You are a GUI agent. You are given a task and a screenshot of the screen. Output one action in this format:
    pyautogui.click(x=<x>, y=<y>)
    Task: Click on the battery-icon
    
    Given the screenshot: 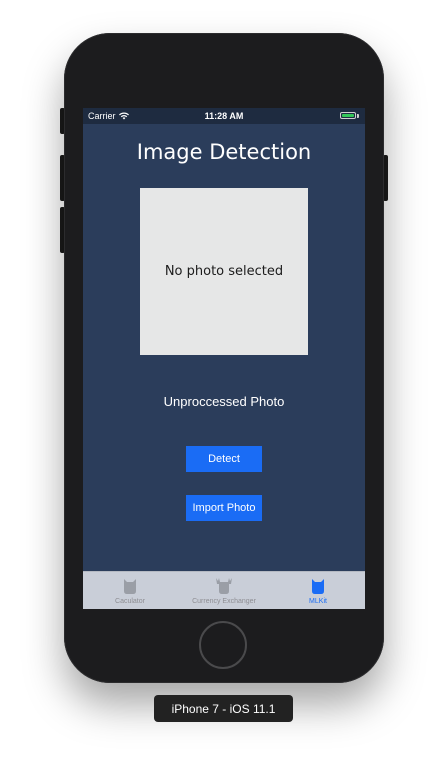 What is the action you would take?
    pyautogui.click(x=348, y=115)
    